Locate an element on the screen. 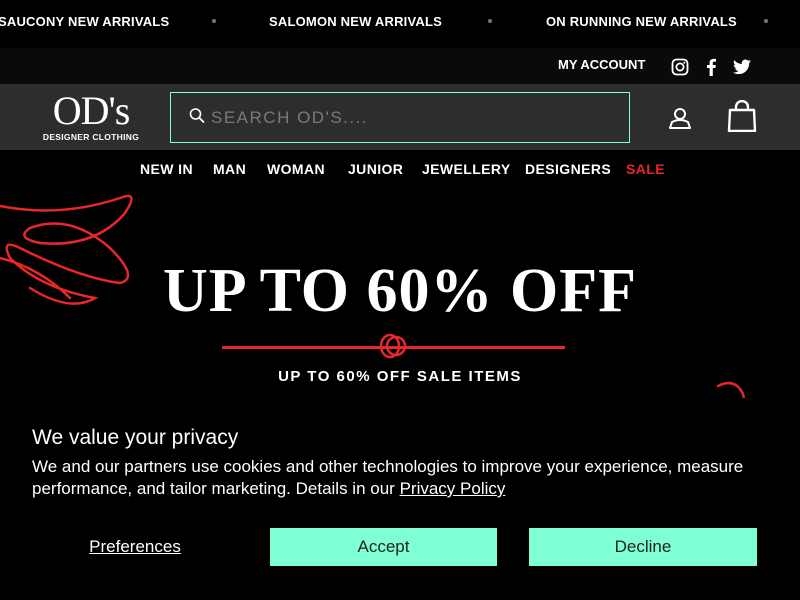 The height and width of the screenshot is (600, 800). privacy-policy-link: Privacy Policy is located at coordinates (453, 488).